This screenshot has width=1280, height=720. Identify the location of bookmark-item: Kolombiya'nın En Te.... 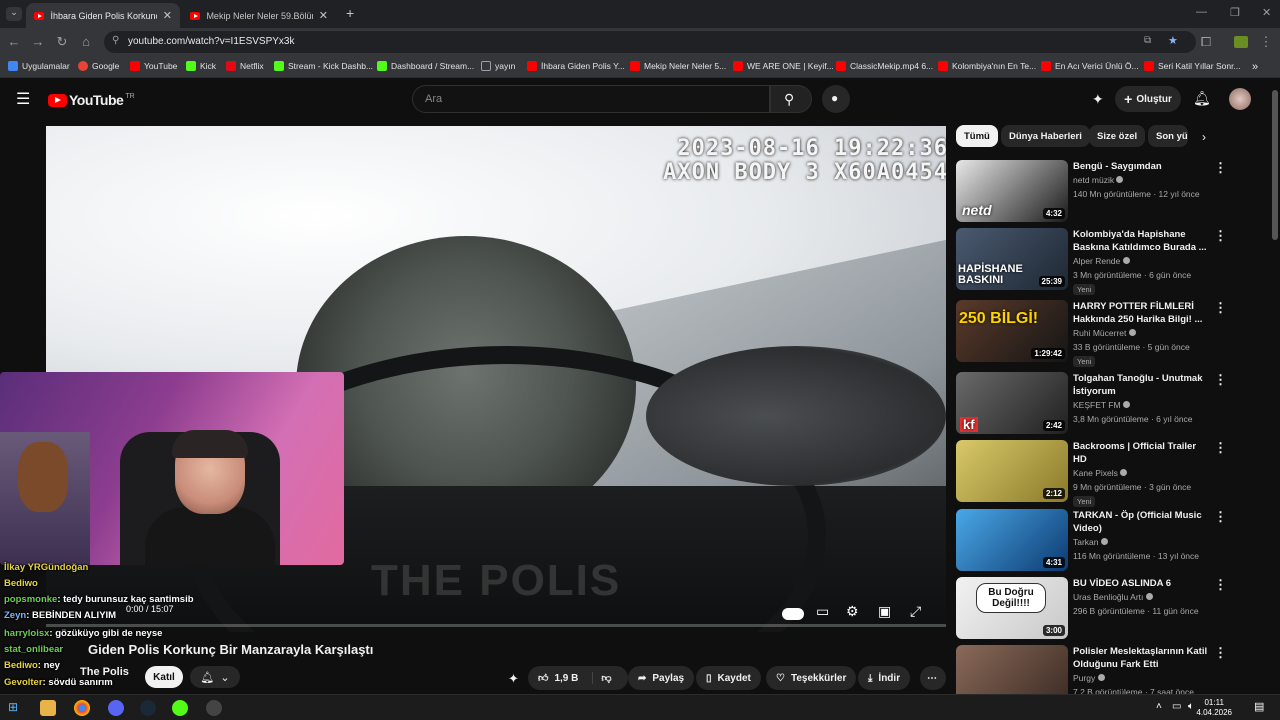
(987, 66).